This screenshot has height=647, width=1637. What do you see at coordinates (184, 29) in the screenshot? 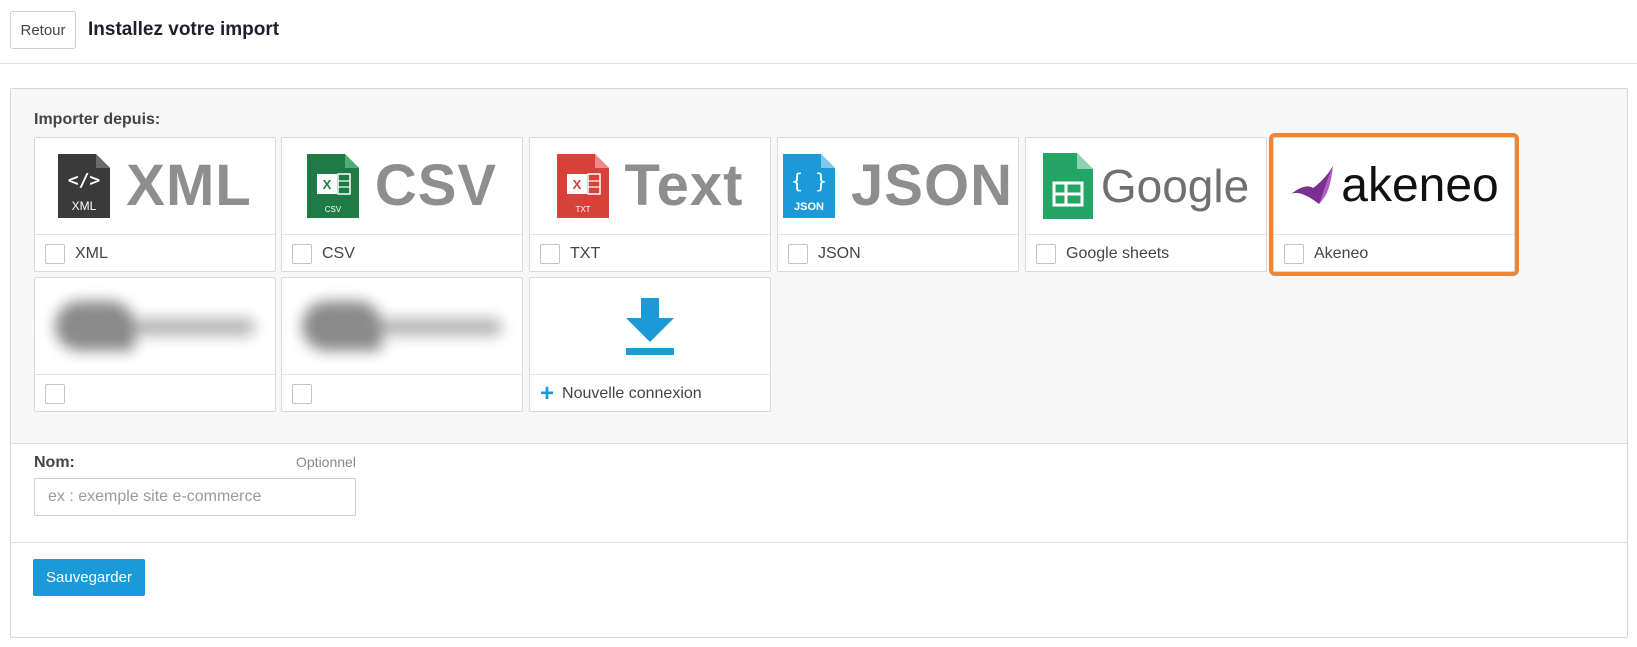
I see `page-title: Installez votre import` at bounding box center [184, 29].